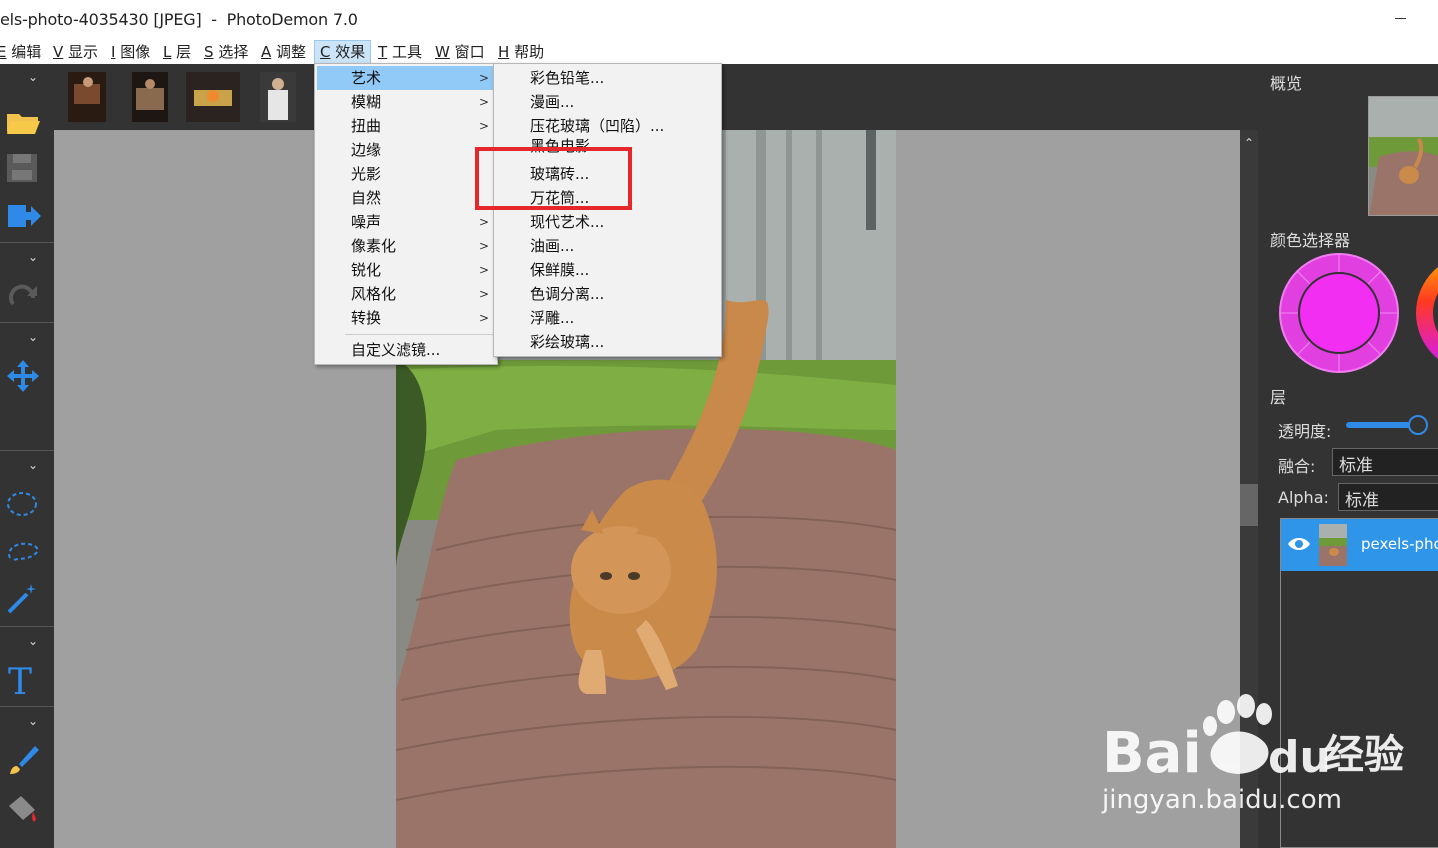 Image resolution: width=1438 pixels, height=848 pixels. What do you see at coordinates (20, 53) in the screenshot?
I see `menu-edit: E 编辑` at bounding box center [20, 53].